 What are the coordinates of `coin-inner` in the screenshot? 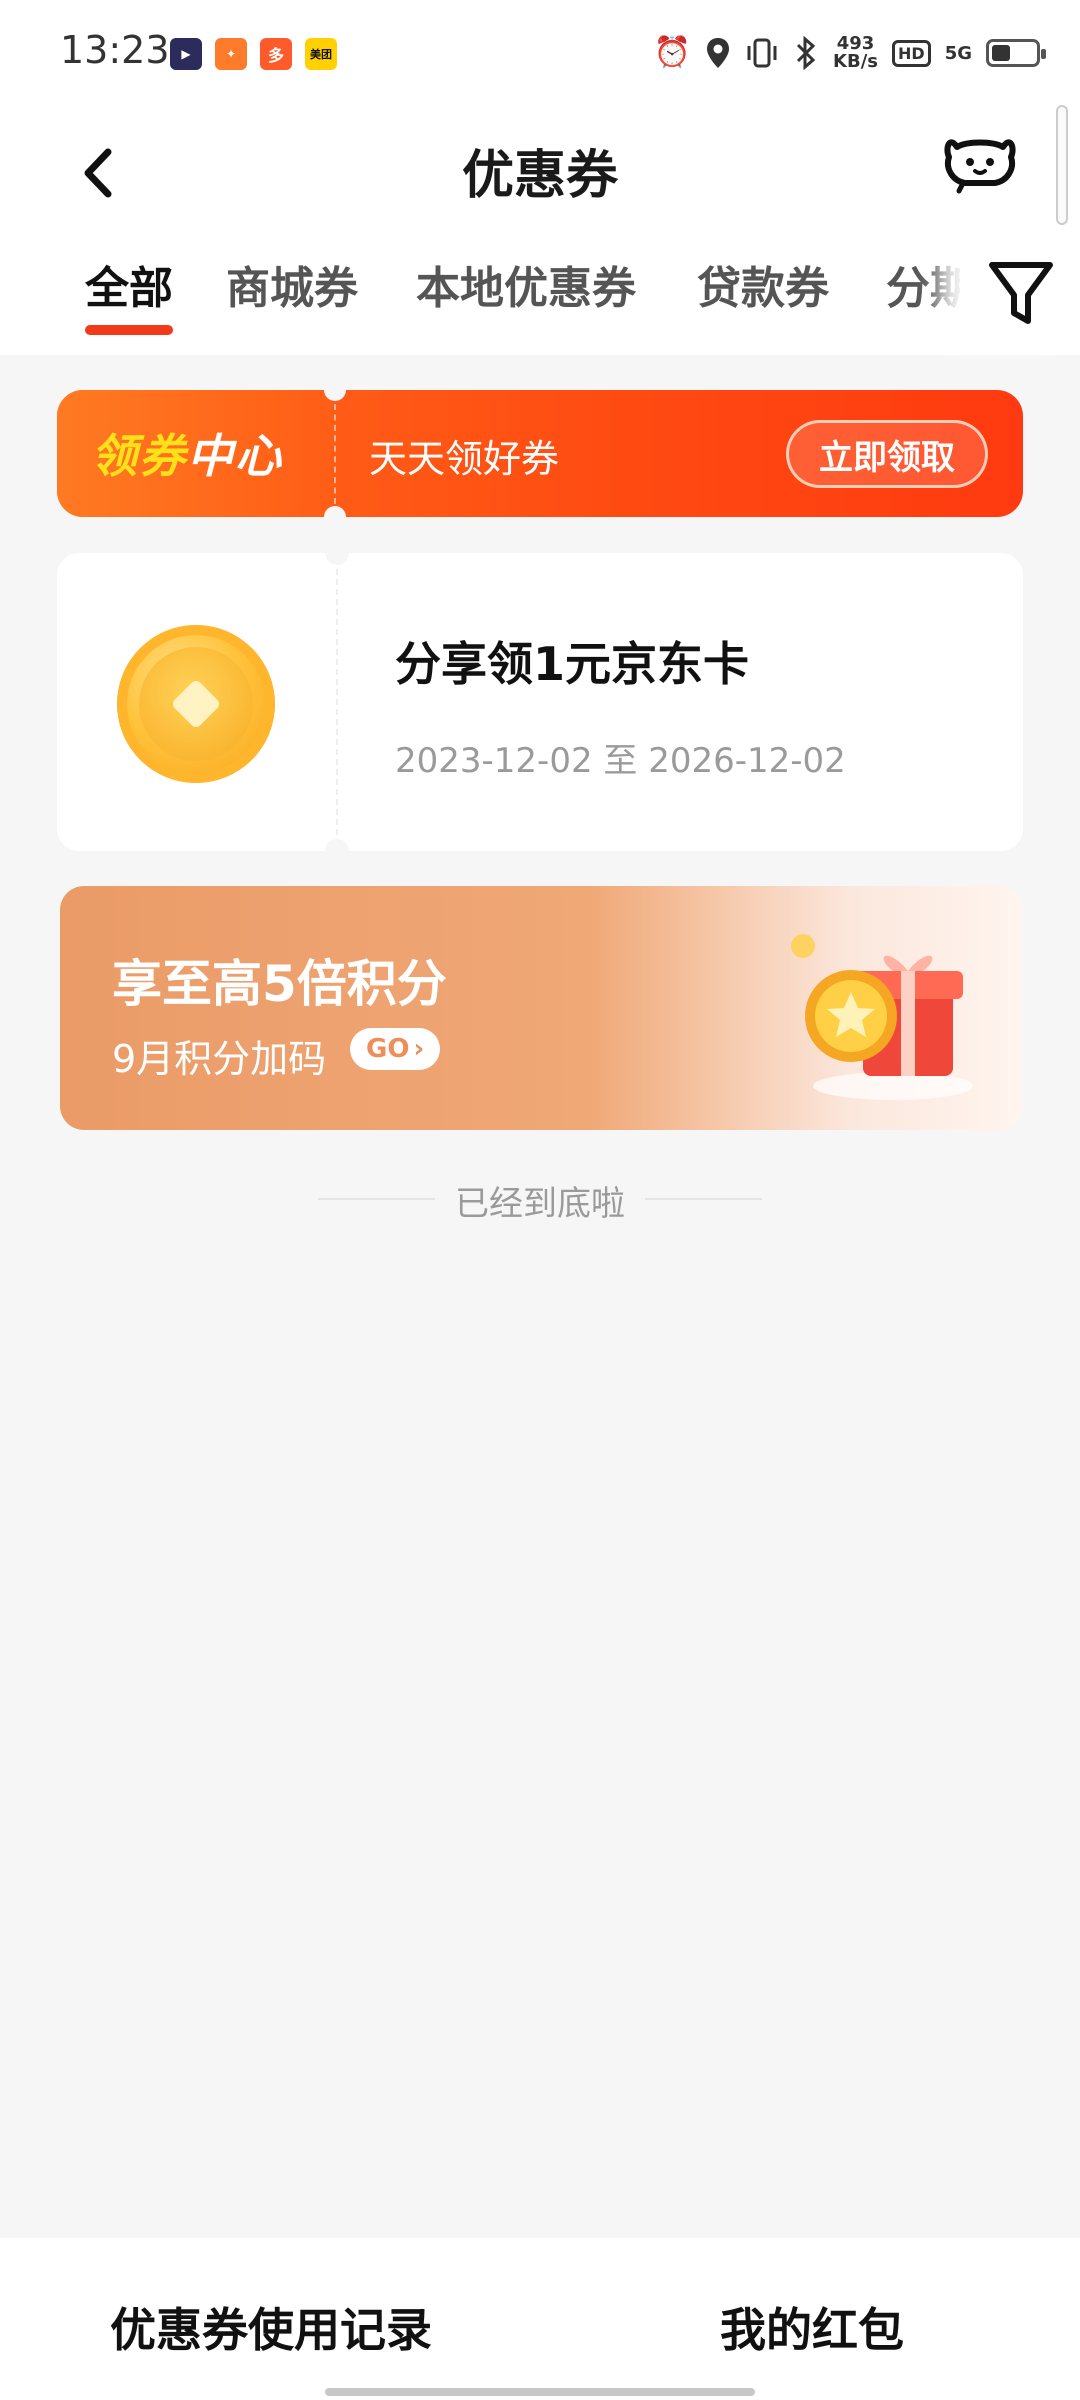 It's located at (196, 704).